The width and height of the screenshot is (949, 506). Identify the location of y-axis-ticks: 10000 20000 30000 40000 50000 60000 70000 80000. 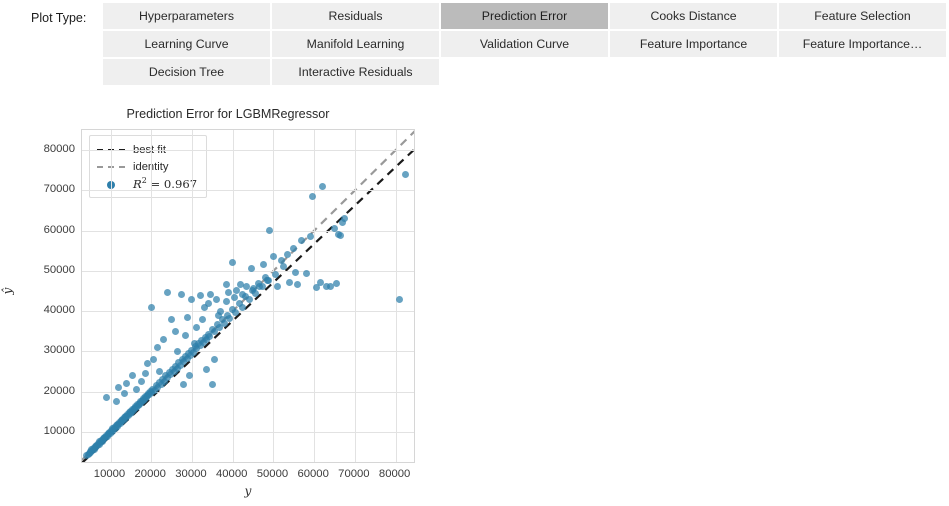
(41, 296).